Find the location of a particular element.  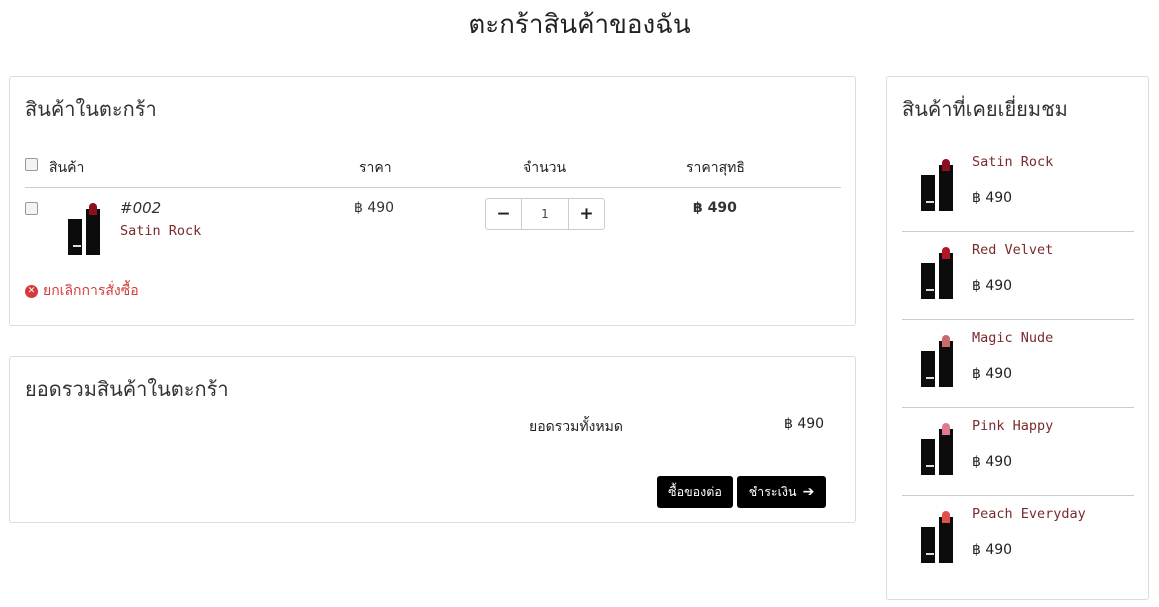

item-checkbox is located at coordinates (31, 208).